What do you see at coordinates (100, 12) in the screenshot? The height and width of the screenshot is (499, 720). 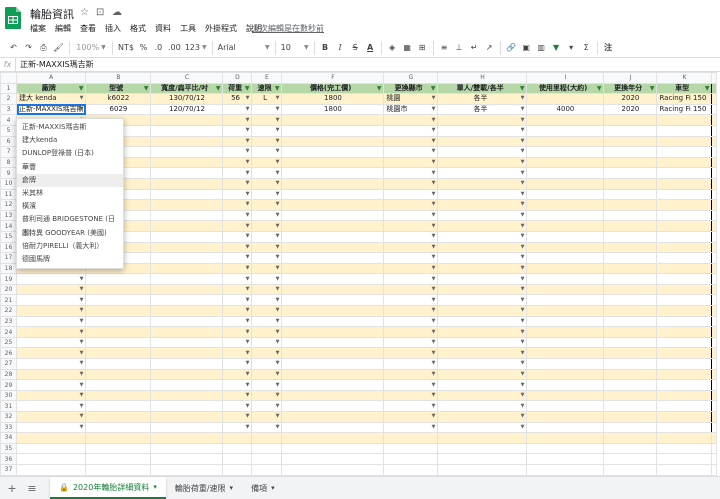 I see `move-folder-icon: ⊡` at bounding box center [100, 12].